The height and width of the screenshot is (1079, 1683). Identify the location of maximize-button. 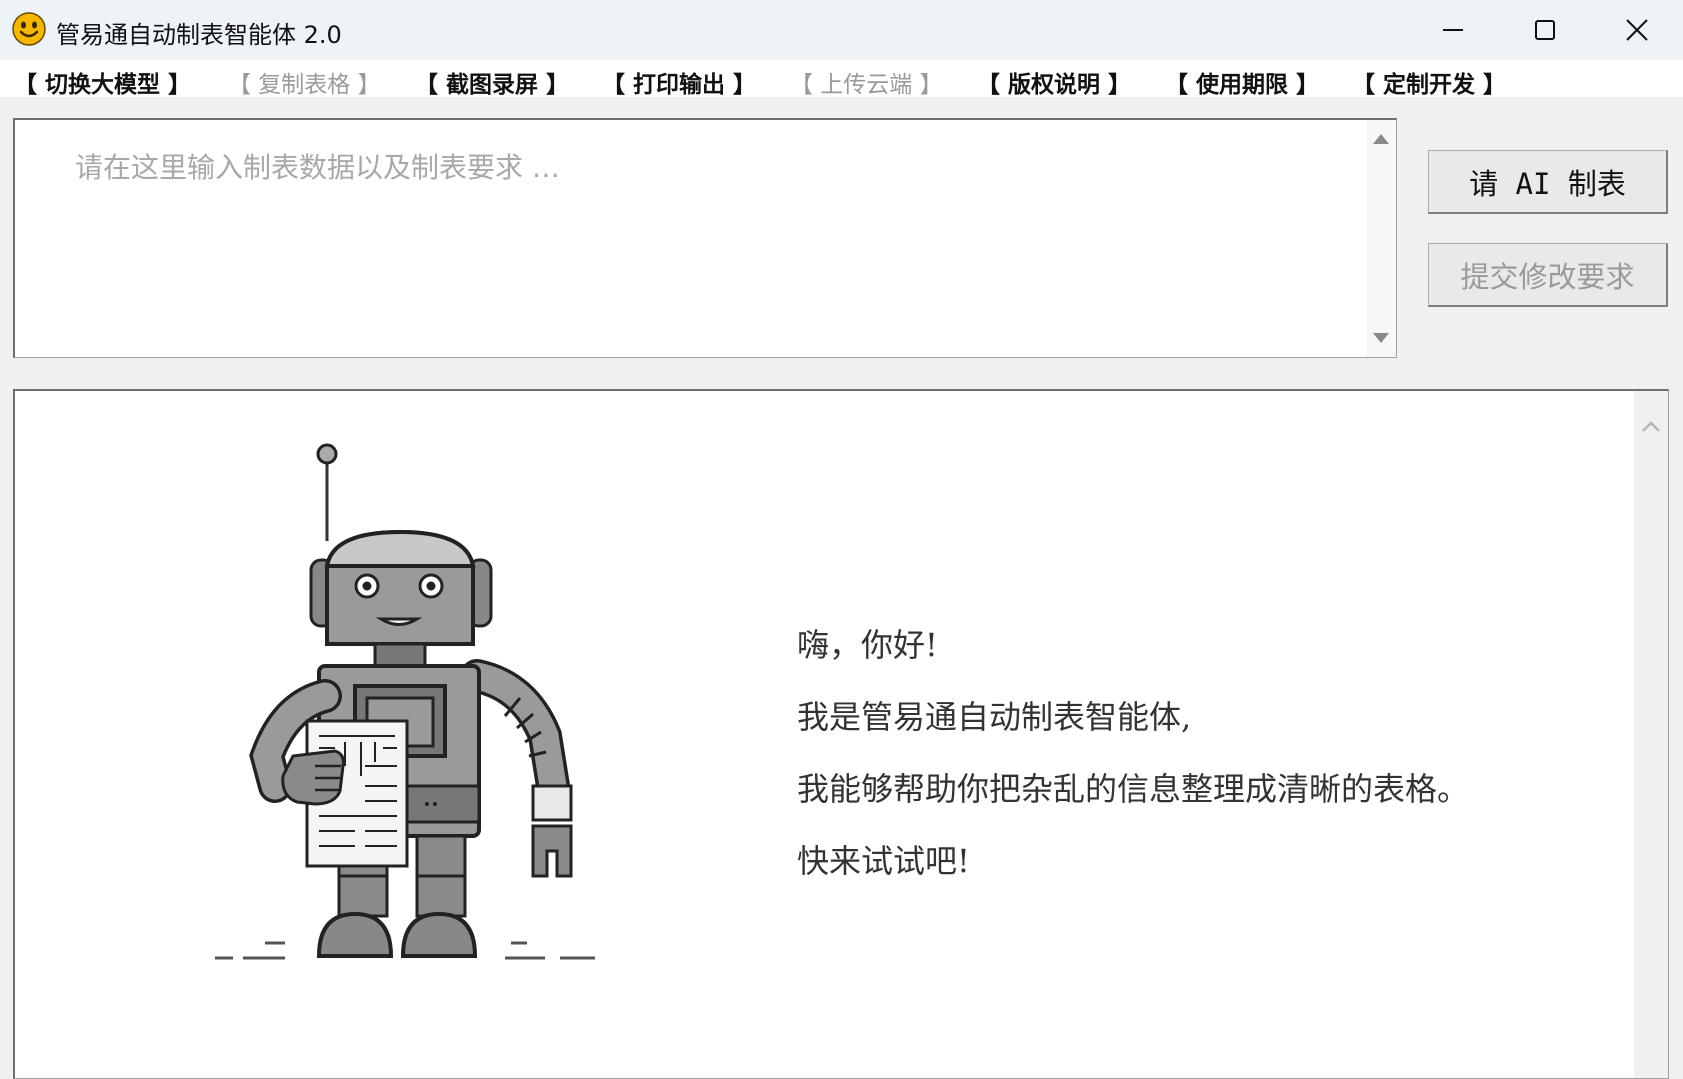
(1545, 30).